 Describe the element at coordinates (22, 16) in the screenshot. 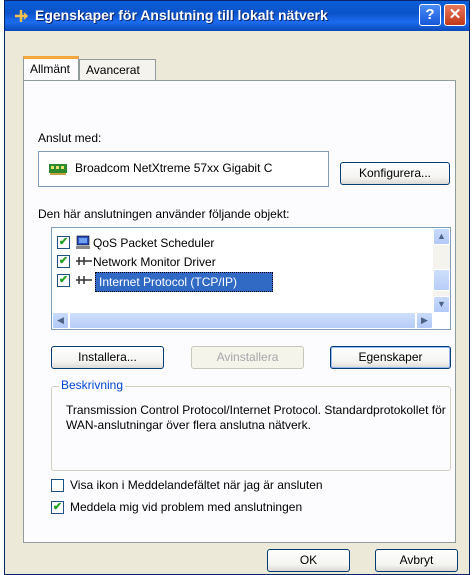

I see `network-connection-icon` at that location.